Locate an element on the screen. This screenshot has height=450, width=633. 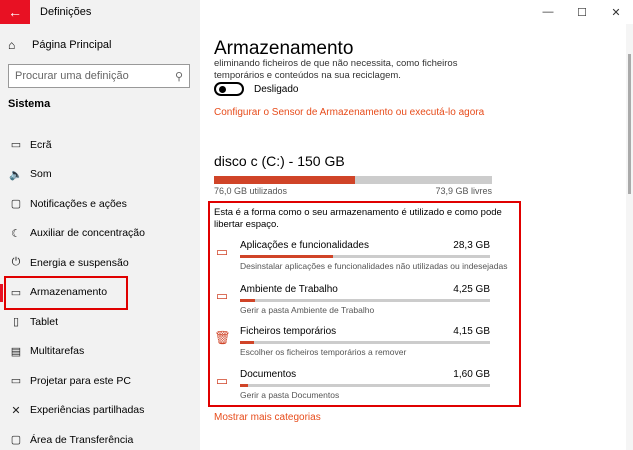
notification-icon: ▢ is located at coordinates (16, 204).